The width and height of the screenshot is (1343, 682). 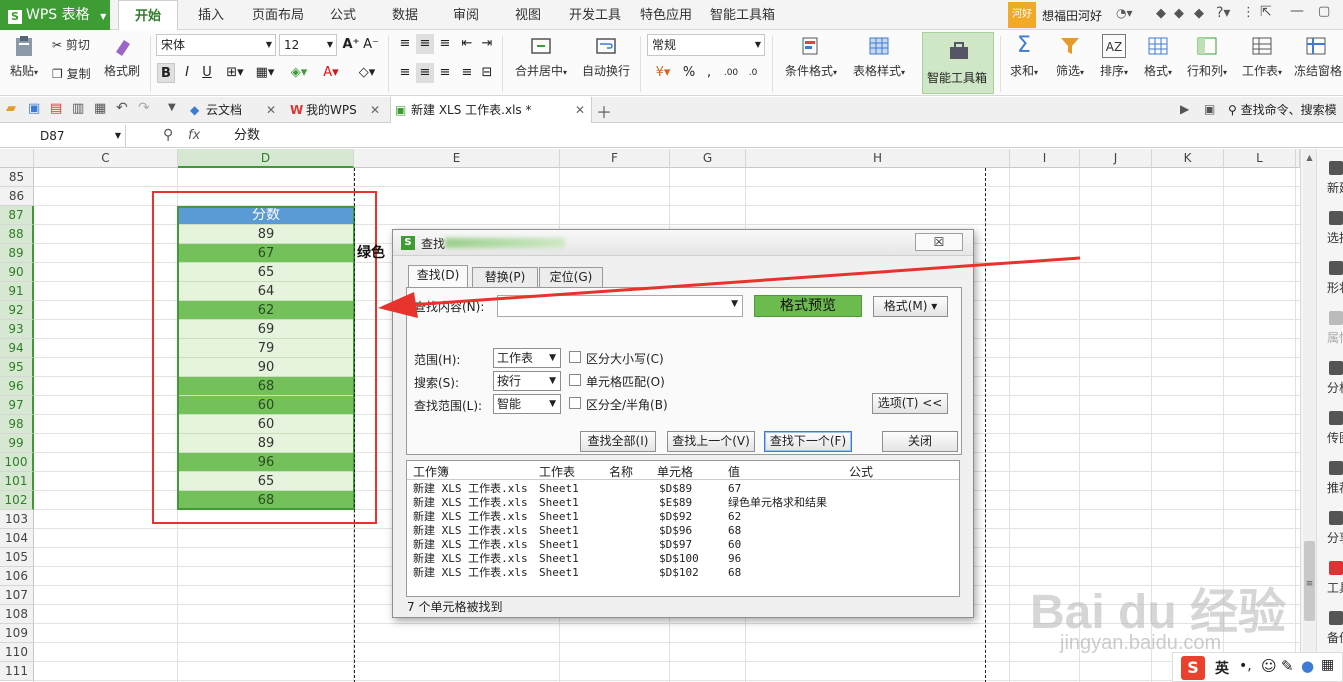 I want to click on fill-pattern-icon: ▦▾, so click(x=265, y=73).